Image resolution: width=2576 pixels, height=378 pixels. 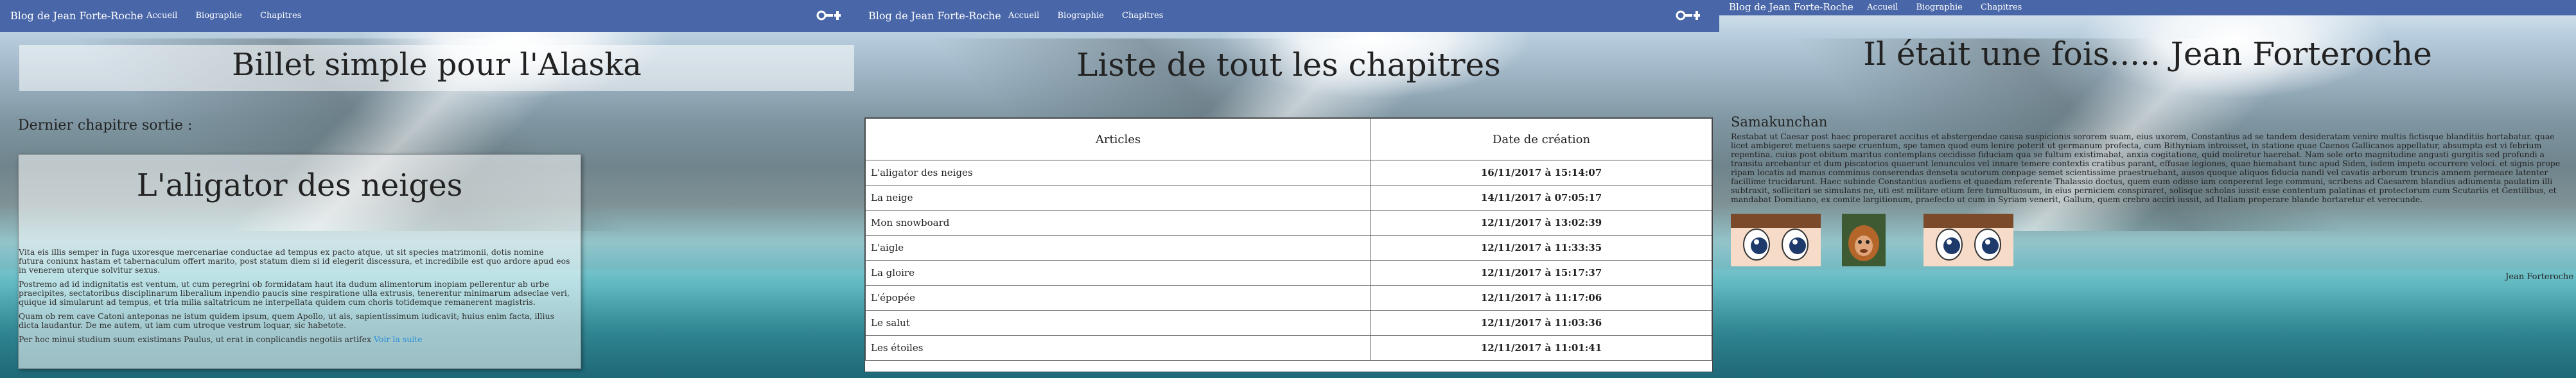 I want to click on chapter-date: 12/11/2017 à 13:02:39, so click(x=1542, y=223).